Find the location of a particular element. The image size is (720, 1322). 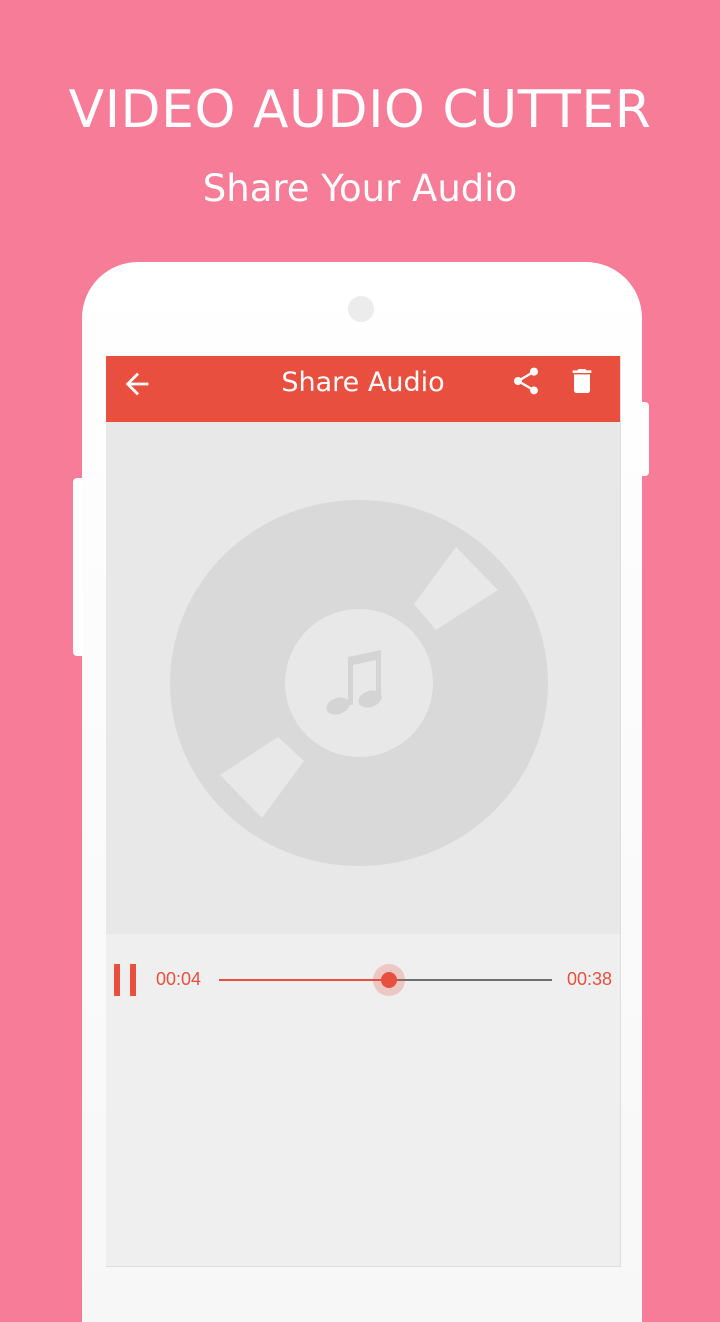

share-icon is located at coordinates (526, 381).